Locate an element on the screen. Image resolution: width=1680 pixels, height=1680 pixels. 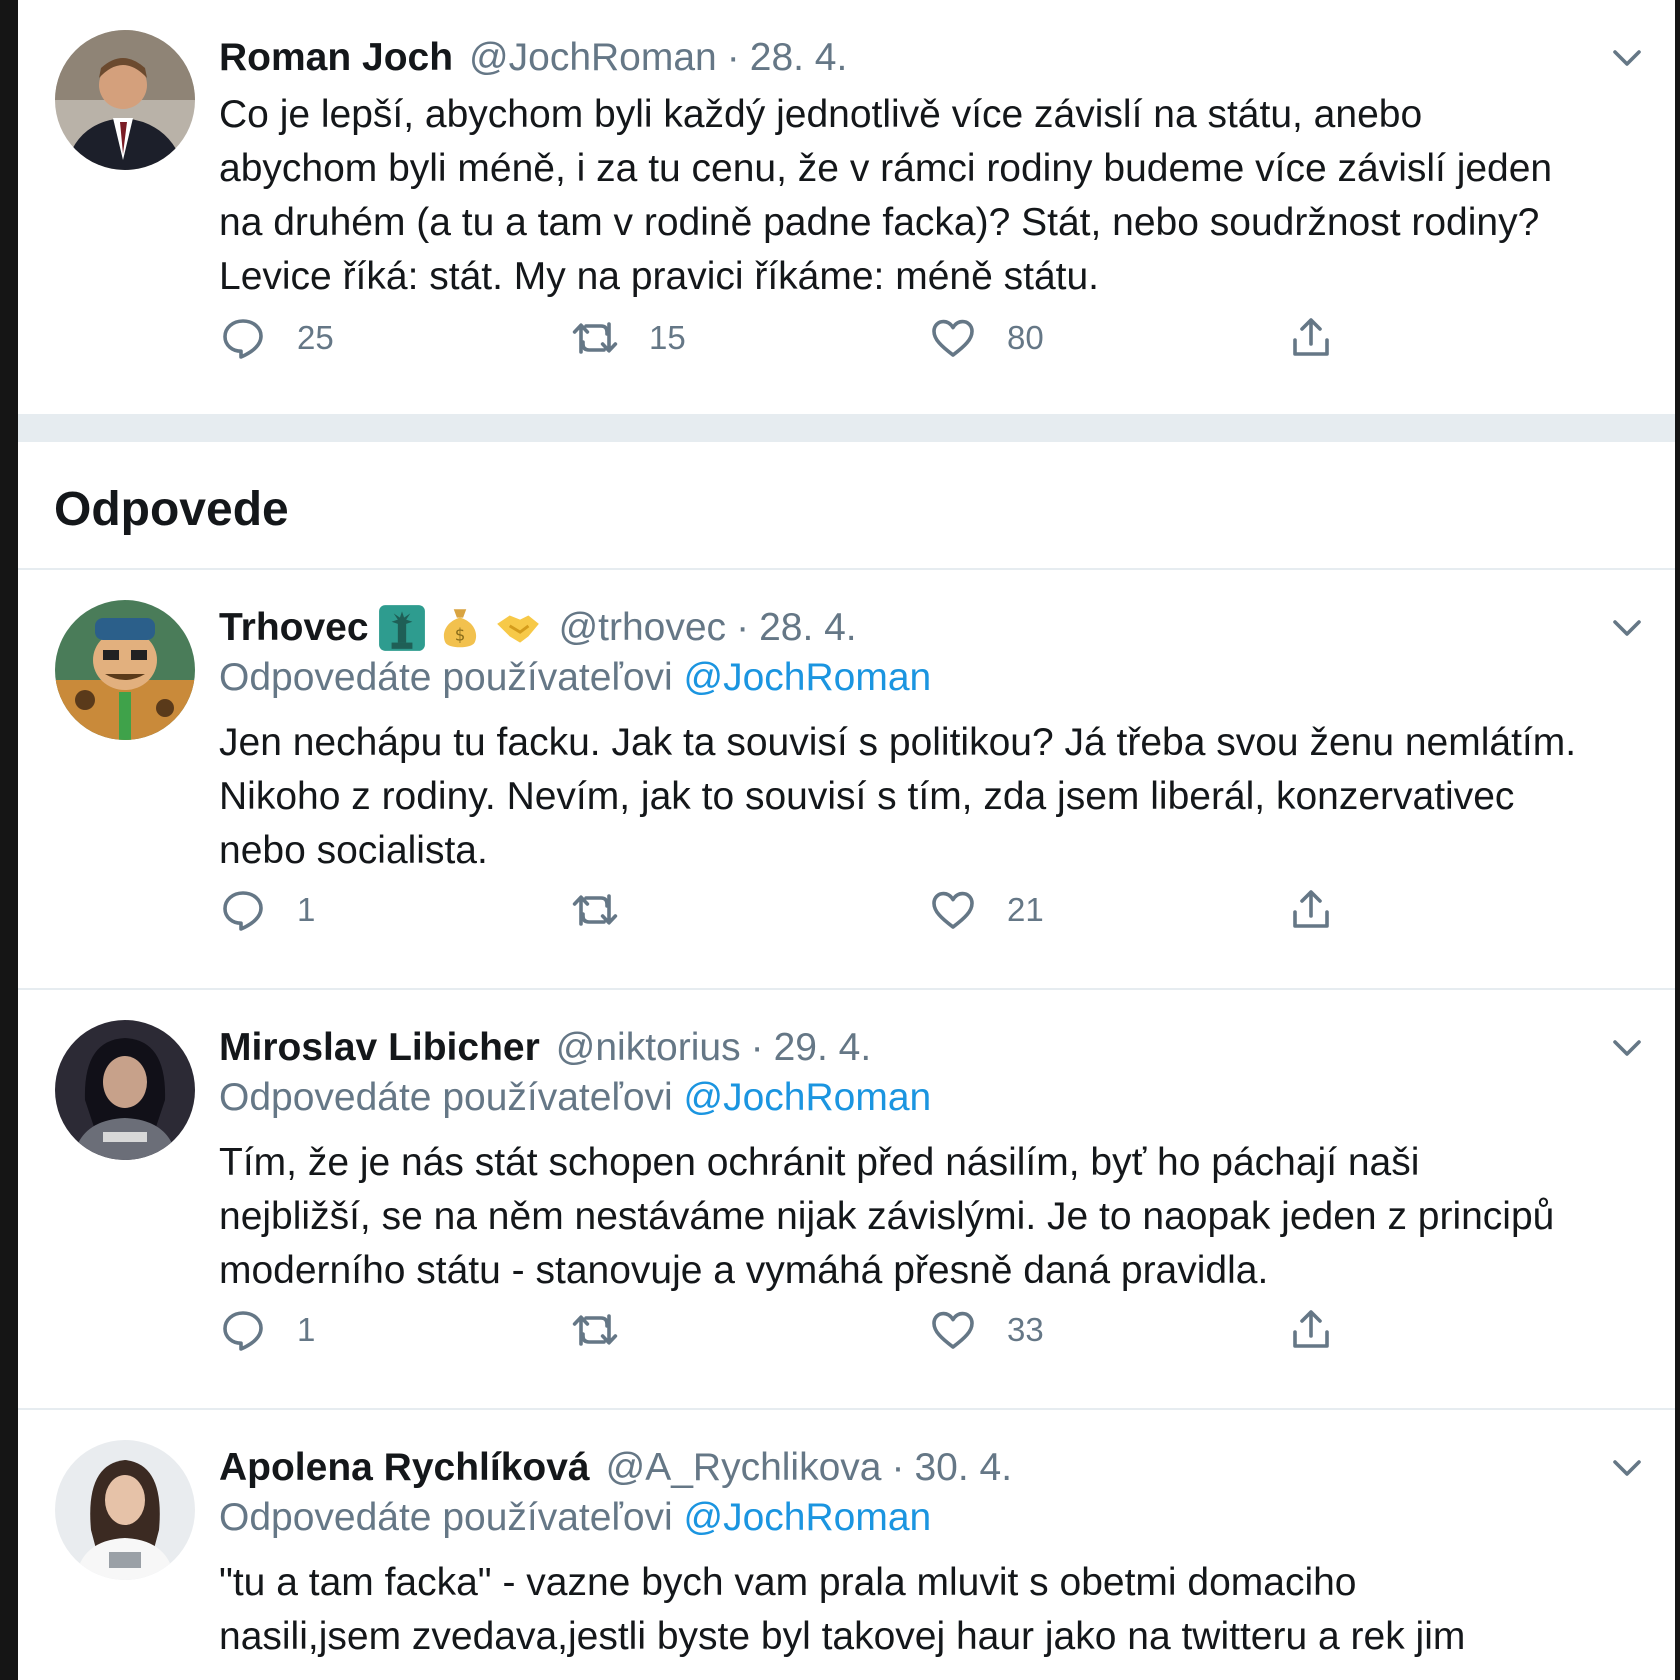
like-button: 80 is located at coordinates (986, 338).